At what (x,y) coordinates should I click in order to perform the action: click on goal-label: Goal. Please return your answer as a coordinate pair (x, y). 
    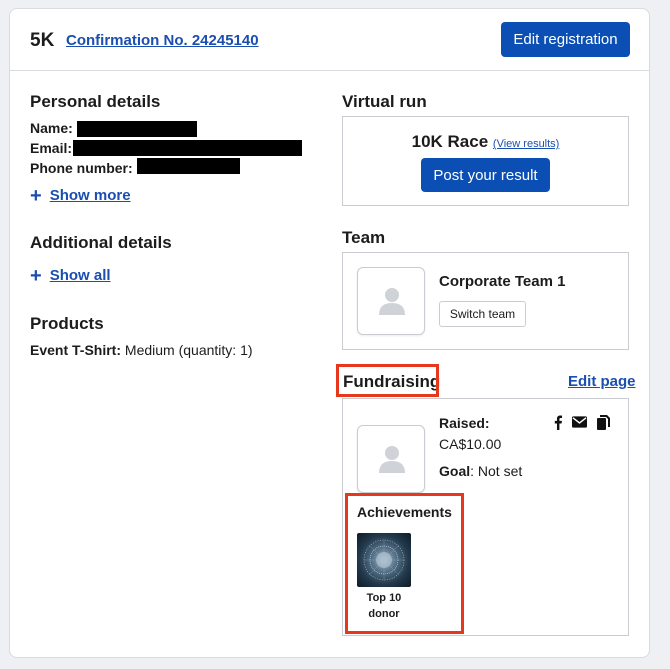
    Looking at the image, I should click on (455, 471).